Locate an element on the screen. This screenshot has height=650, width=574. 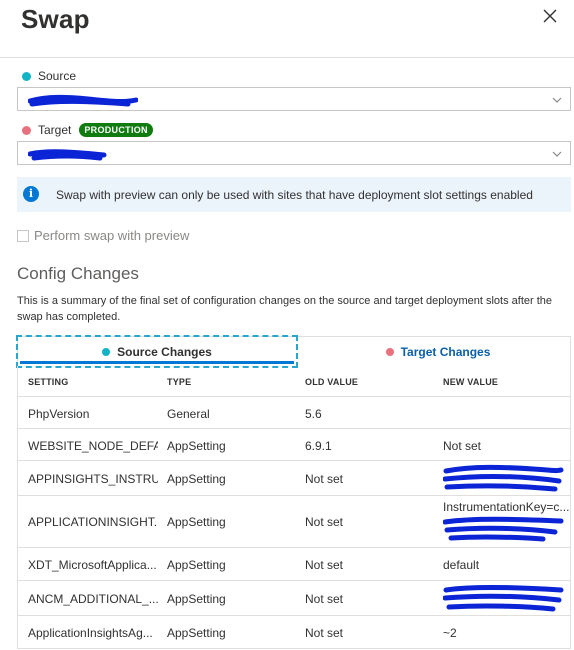
perform-swap-preview-checkbox is located at coordinates (23, 235).